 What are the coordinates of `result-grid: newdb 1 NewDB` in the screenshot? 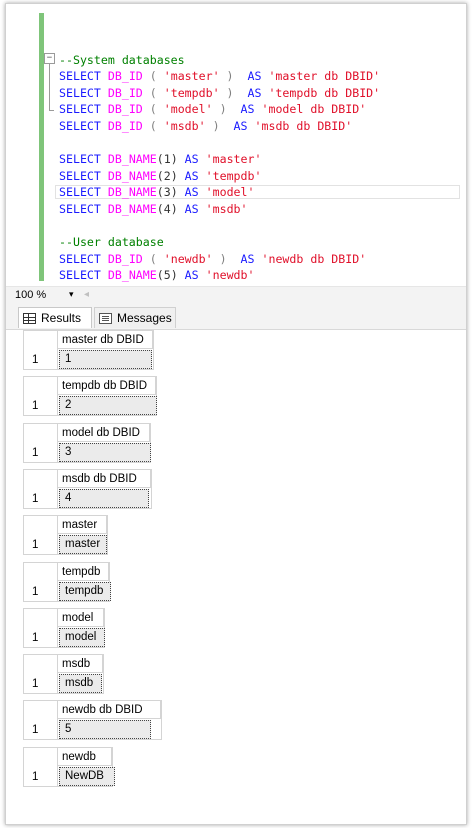 It's located at (69, 766).